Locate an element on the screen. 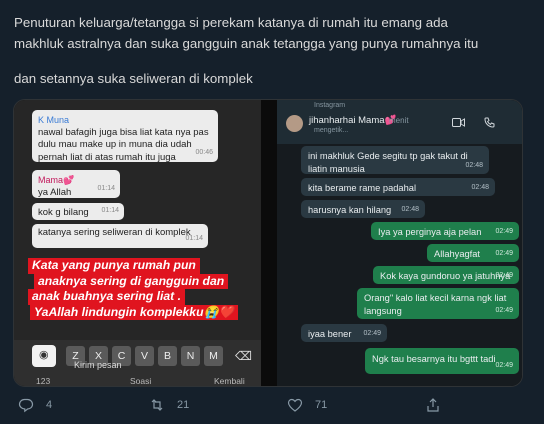 Image resolution: width=544 pixels, height=424 pixels. message-text: Kok kaya gundoruo ya jatuhnya is located at coordinates (445, 276).